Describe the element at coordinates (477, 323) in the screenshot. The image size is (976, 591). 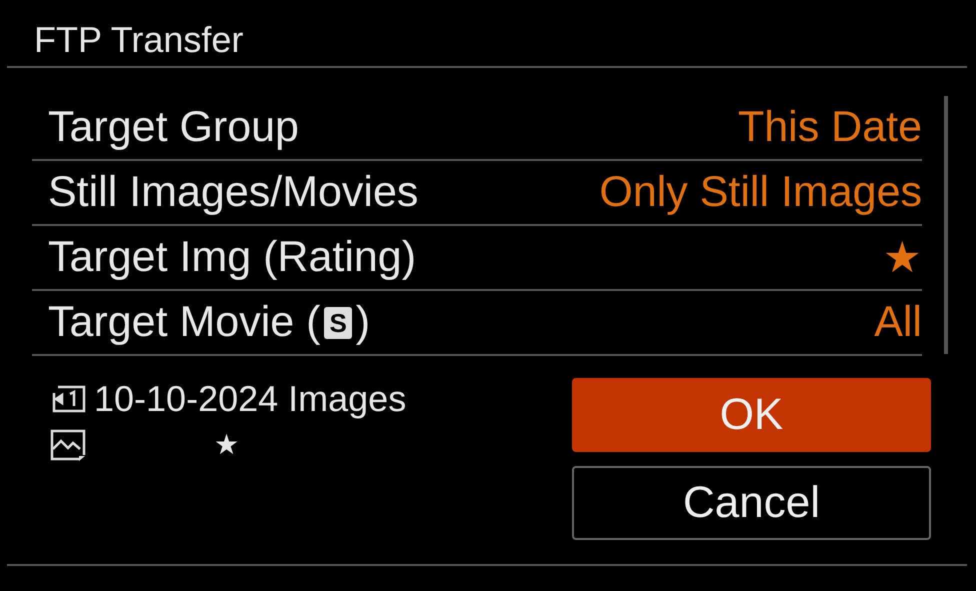
I see `setting-row: Target Movie ( S ) All` at that location.